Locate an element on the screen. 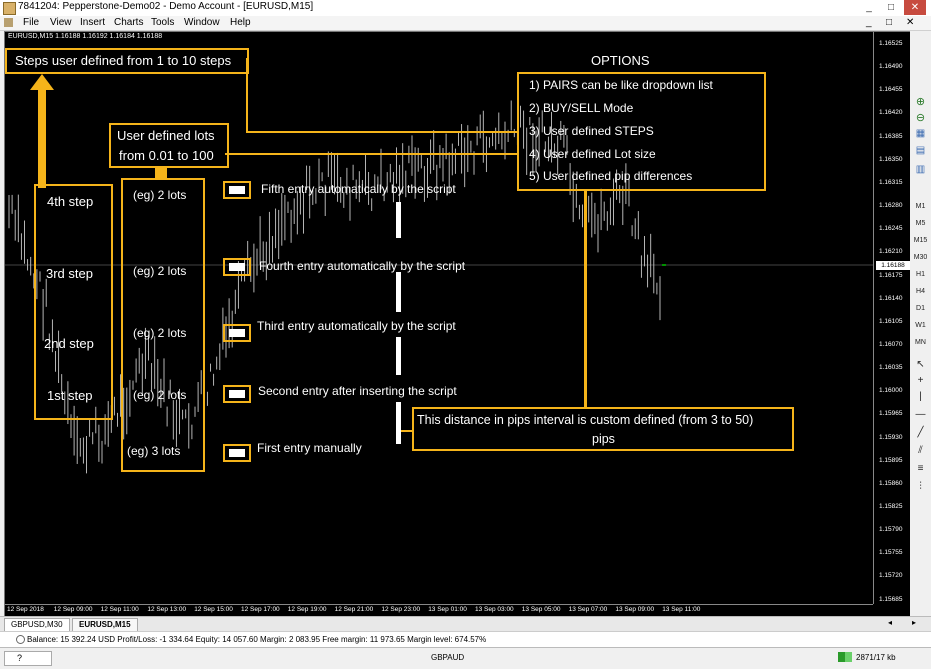  tf-h4: H4 is located at coordinates (920, 291).